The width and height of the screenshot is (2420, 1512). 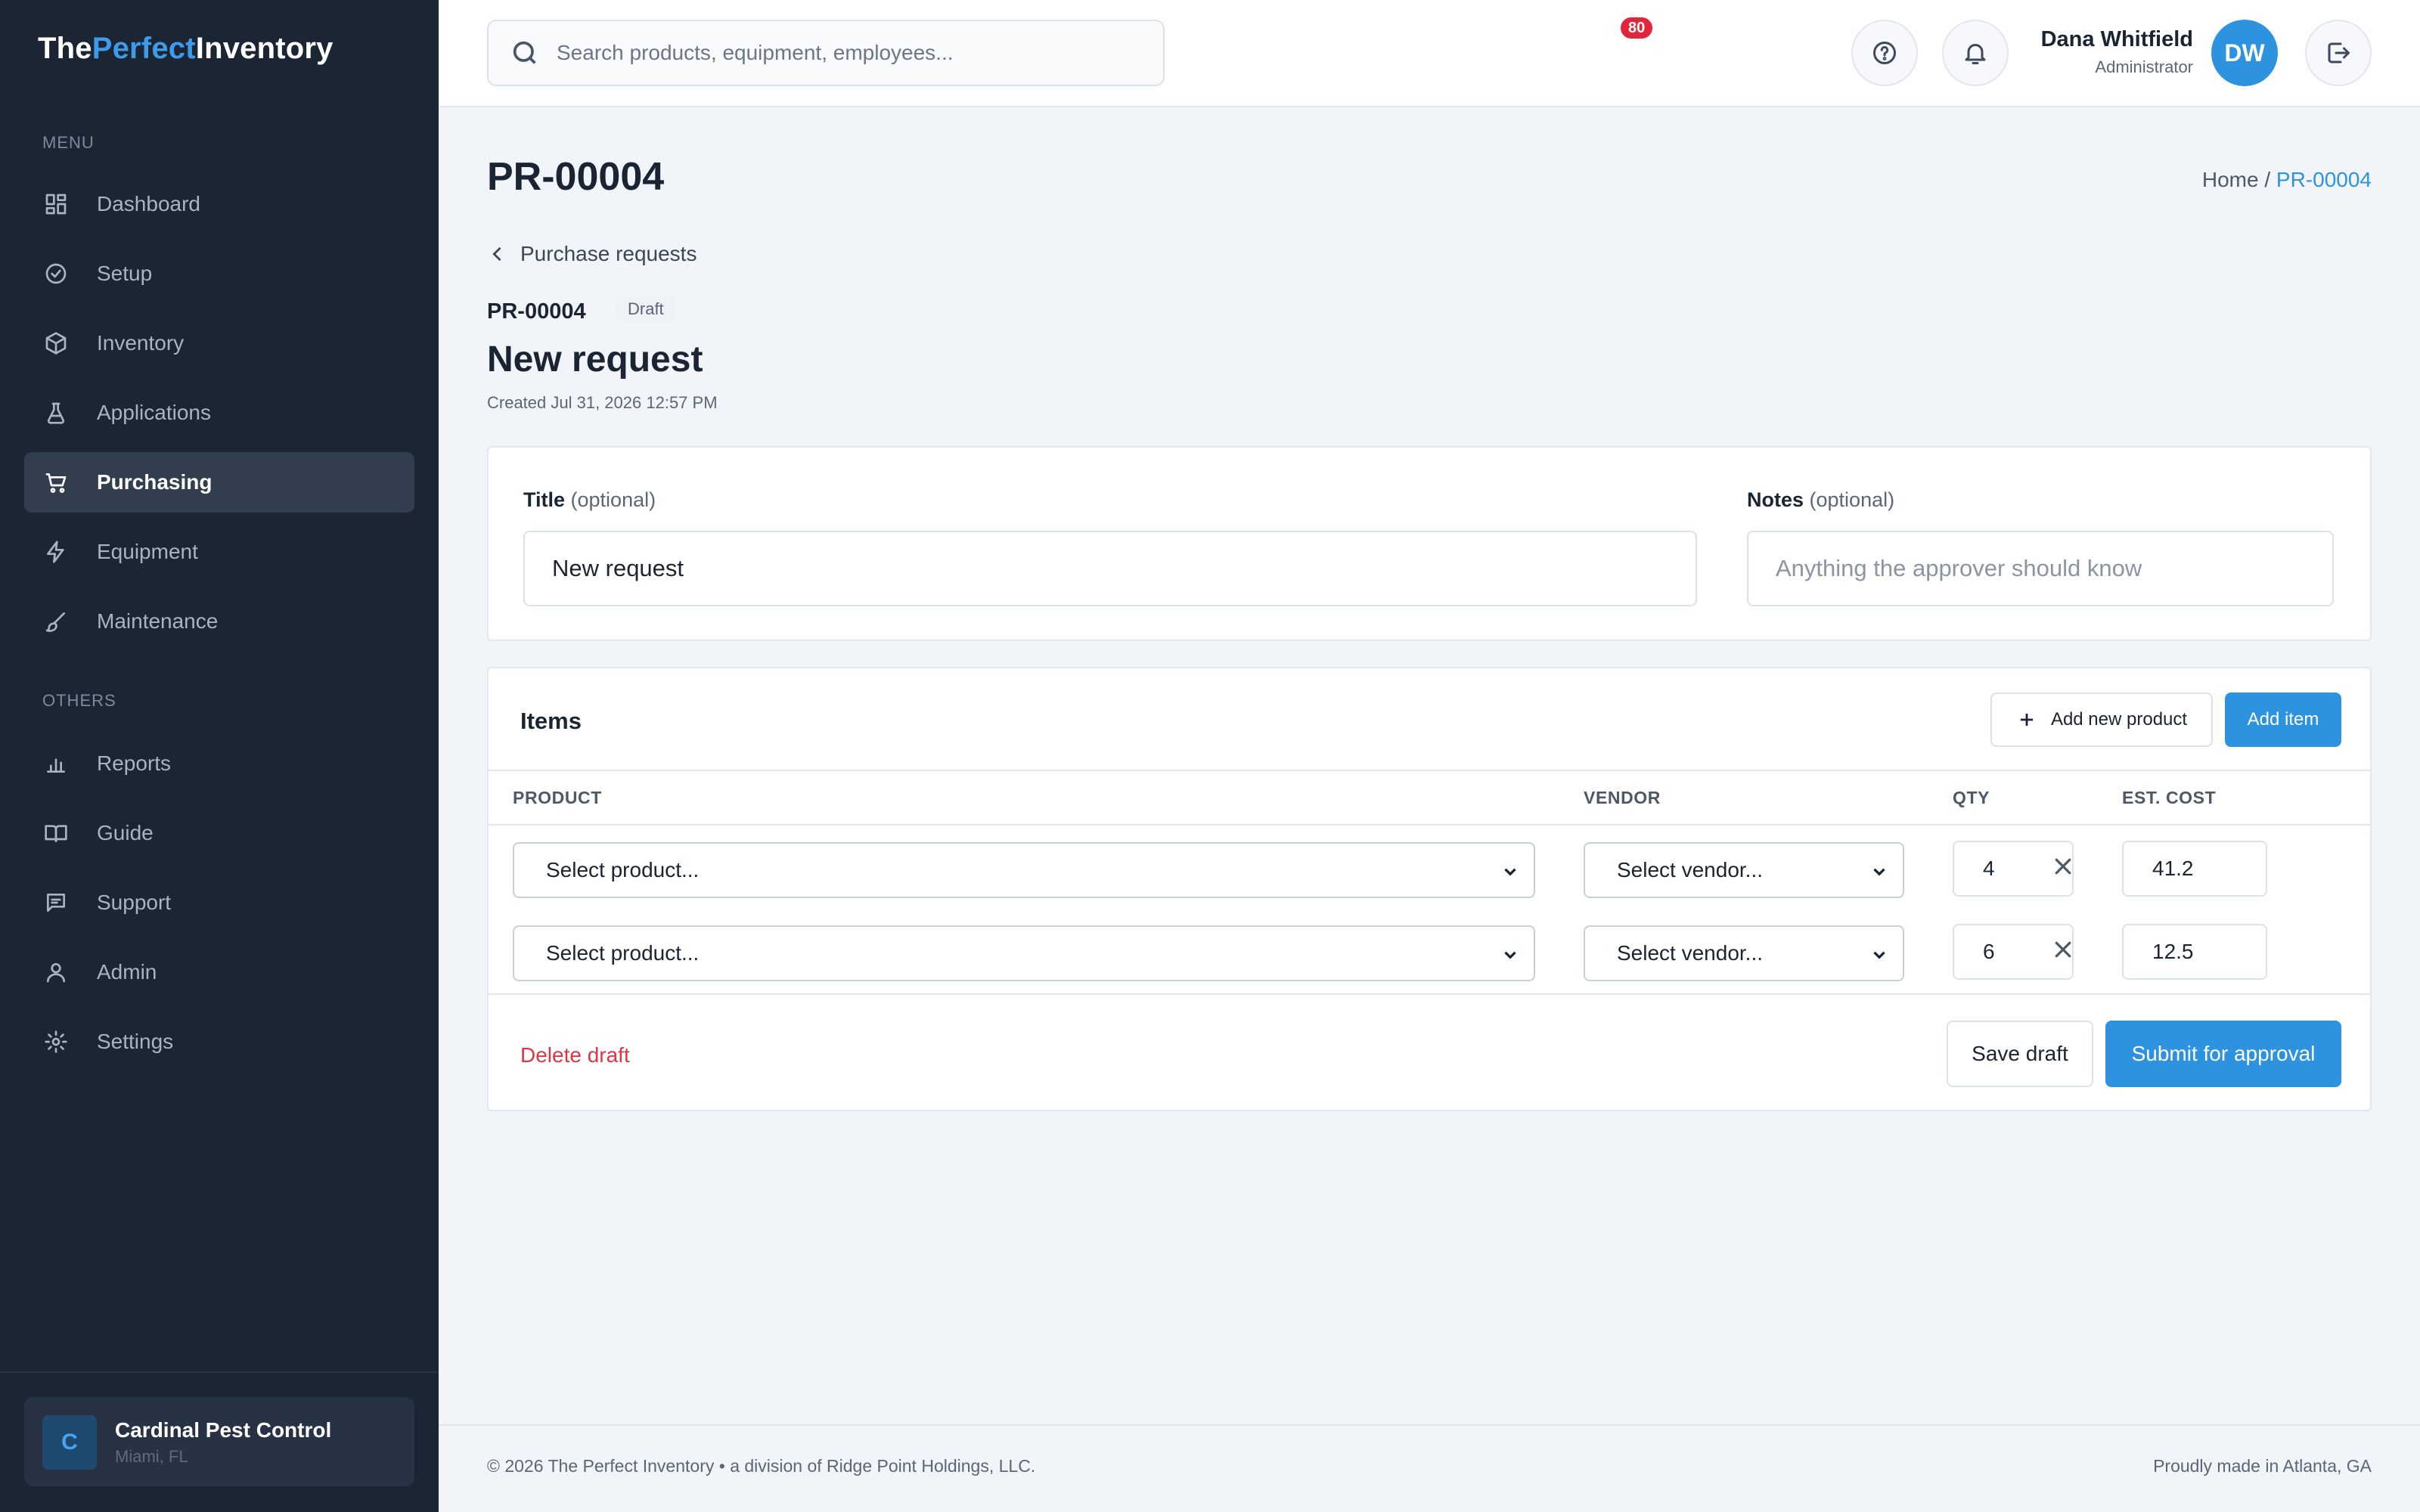 I want to click on sidebar-divider, so click(x=219, y=1372).